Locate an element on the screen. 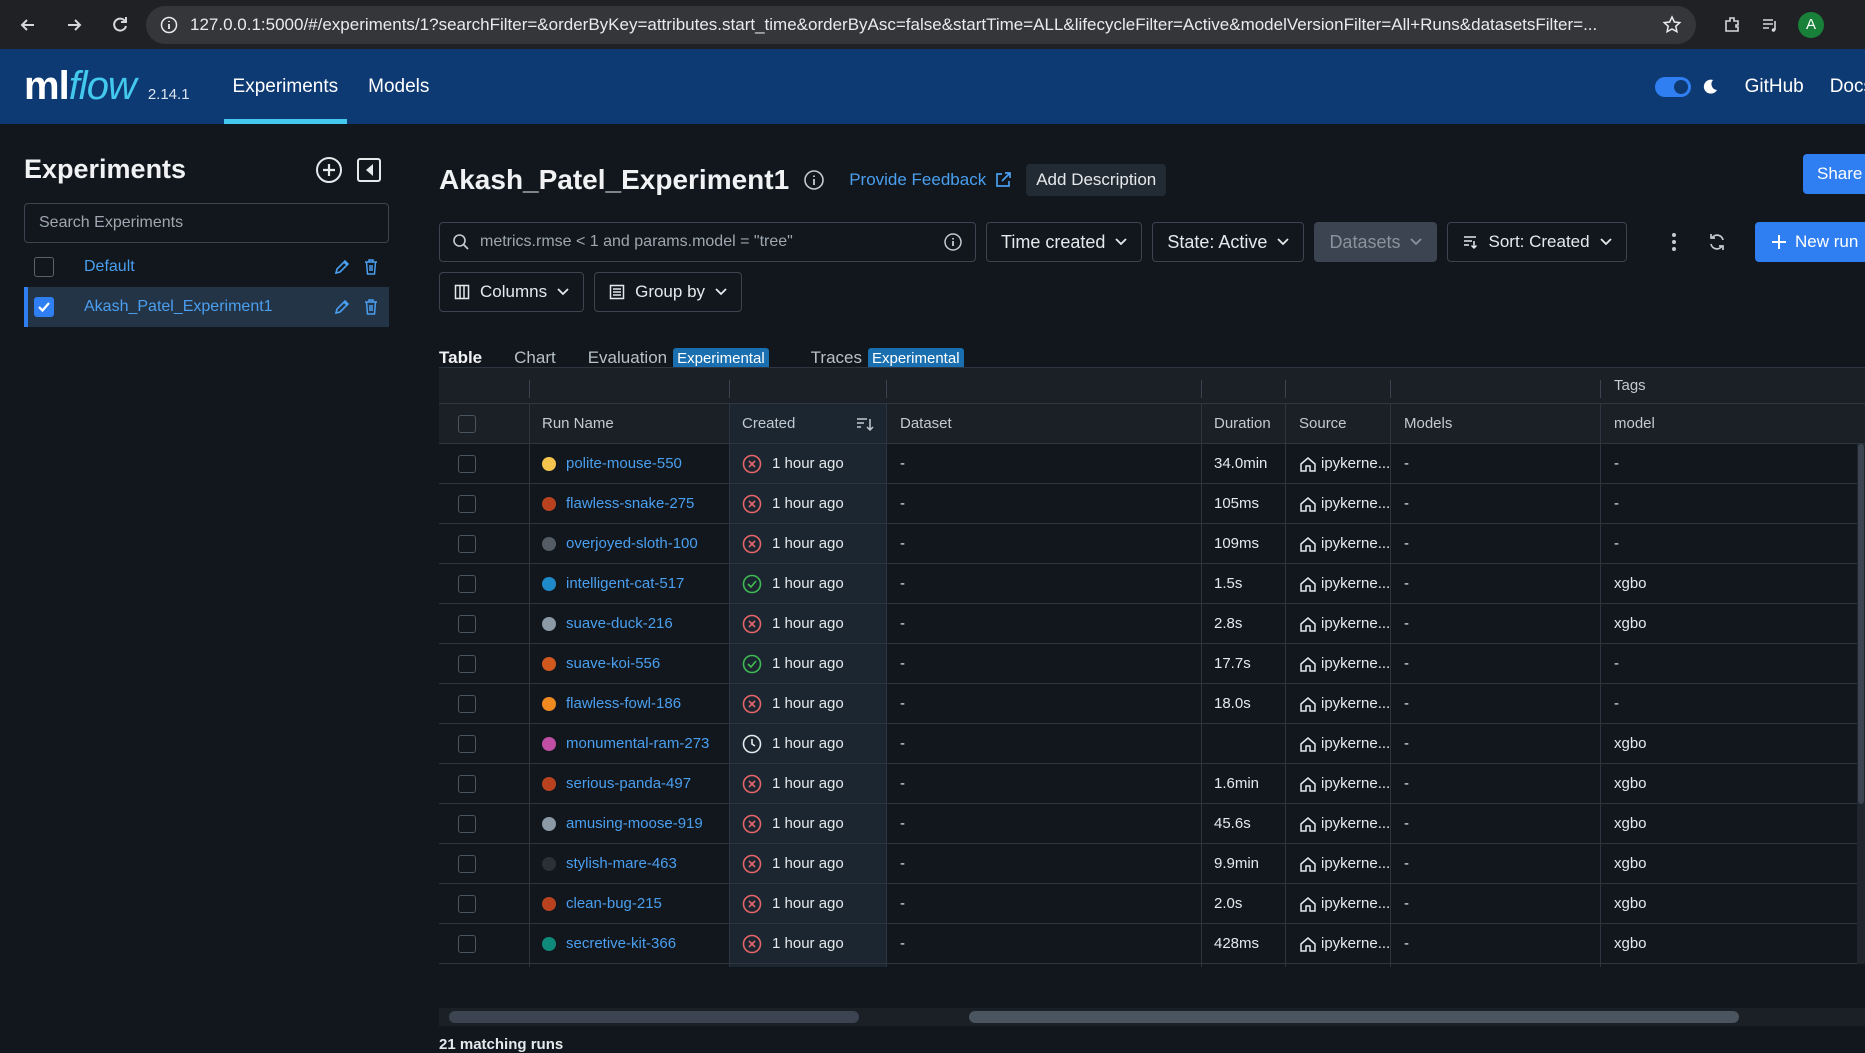  mlflow-logo: ml flow 2.14.1 is located at coordinates (107, 86).